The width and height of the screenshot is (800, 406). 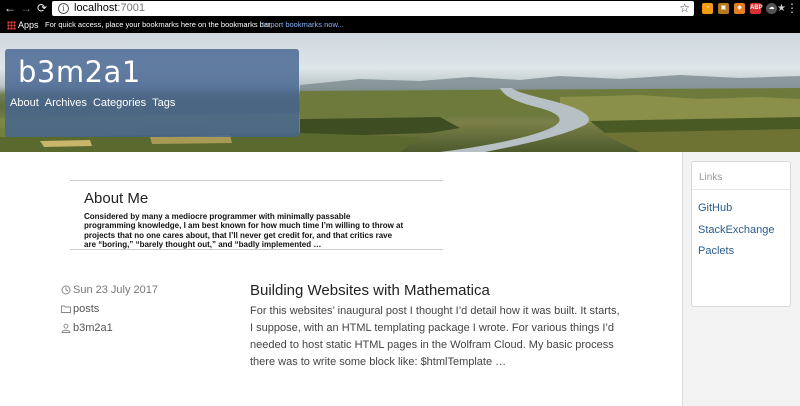 What do you see at coordinates (131, 8) in the screenshot?
I see `url-port: :7001` at bounding box center [131, 8].